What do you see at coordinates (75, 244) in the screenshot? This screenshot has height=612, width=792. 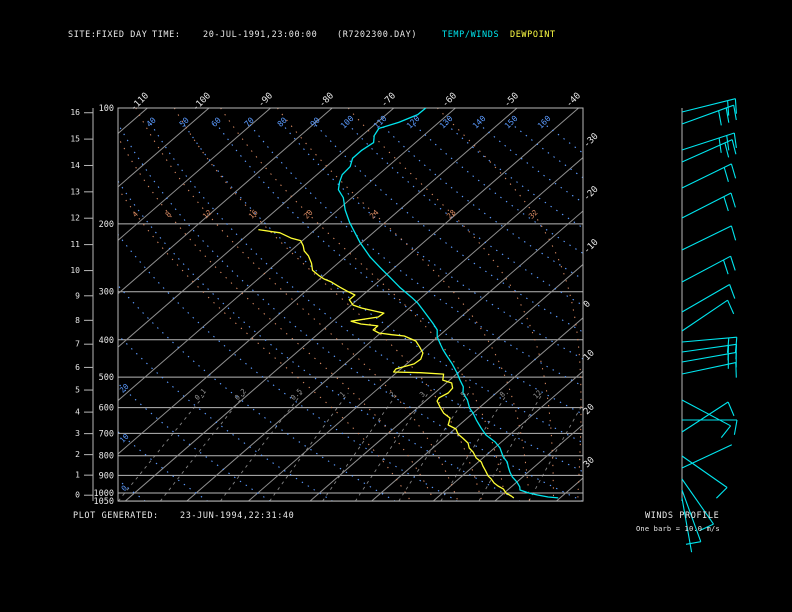 I see `height-label: 11` at bounding box center [75, 244].